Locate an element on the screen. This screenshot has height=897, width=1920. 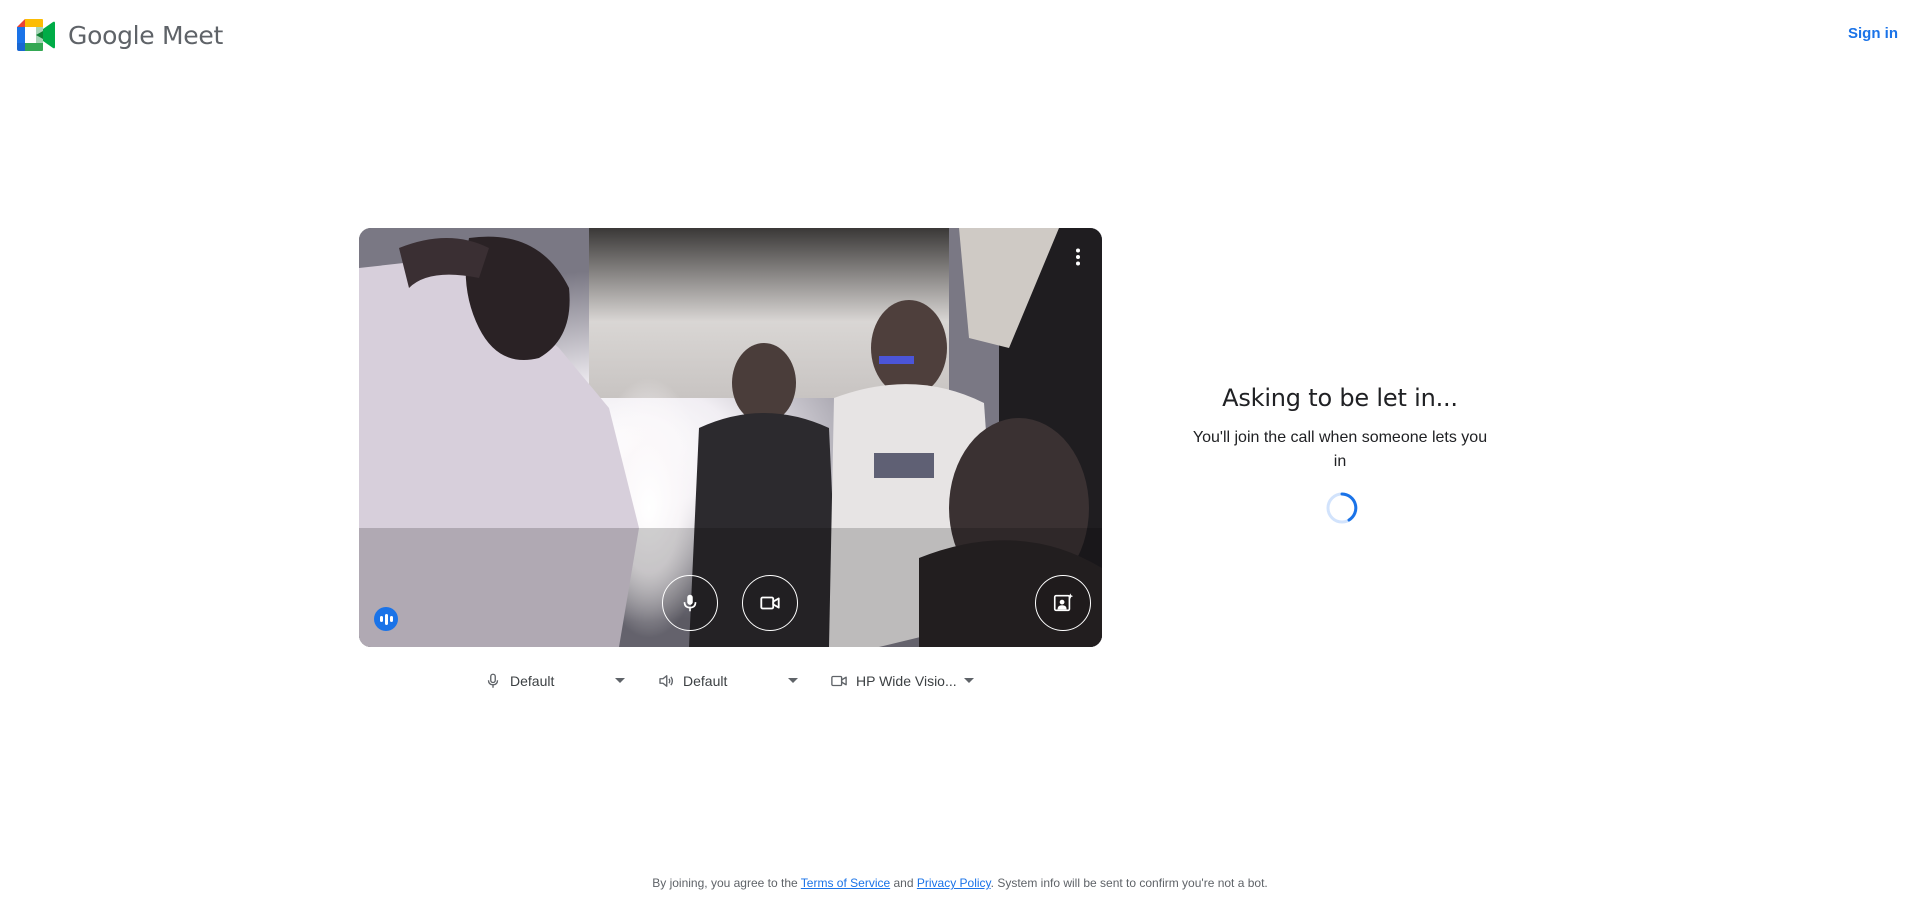
microphone-toggle-button is located at coordinates (690, 603).